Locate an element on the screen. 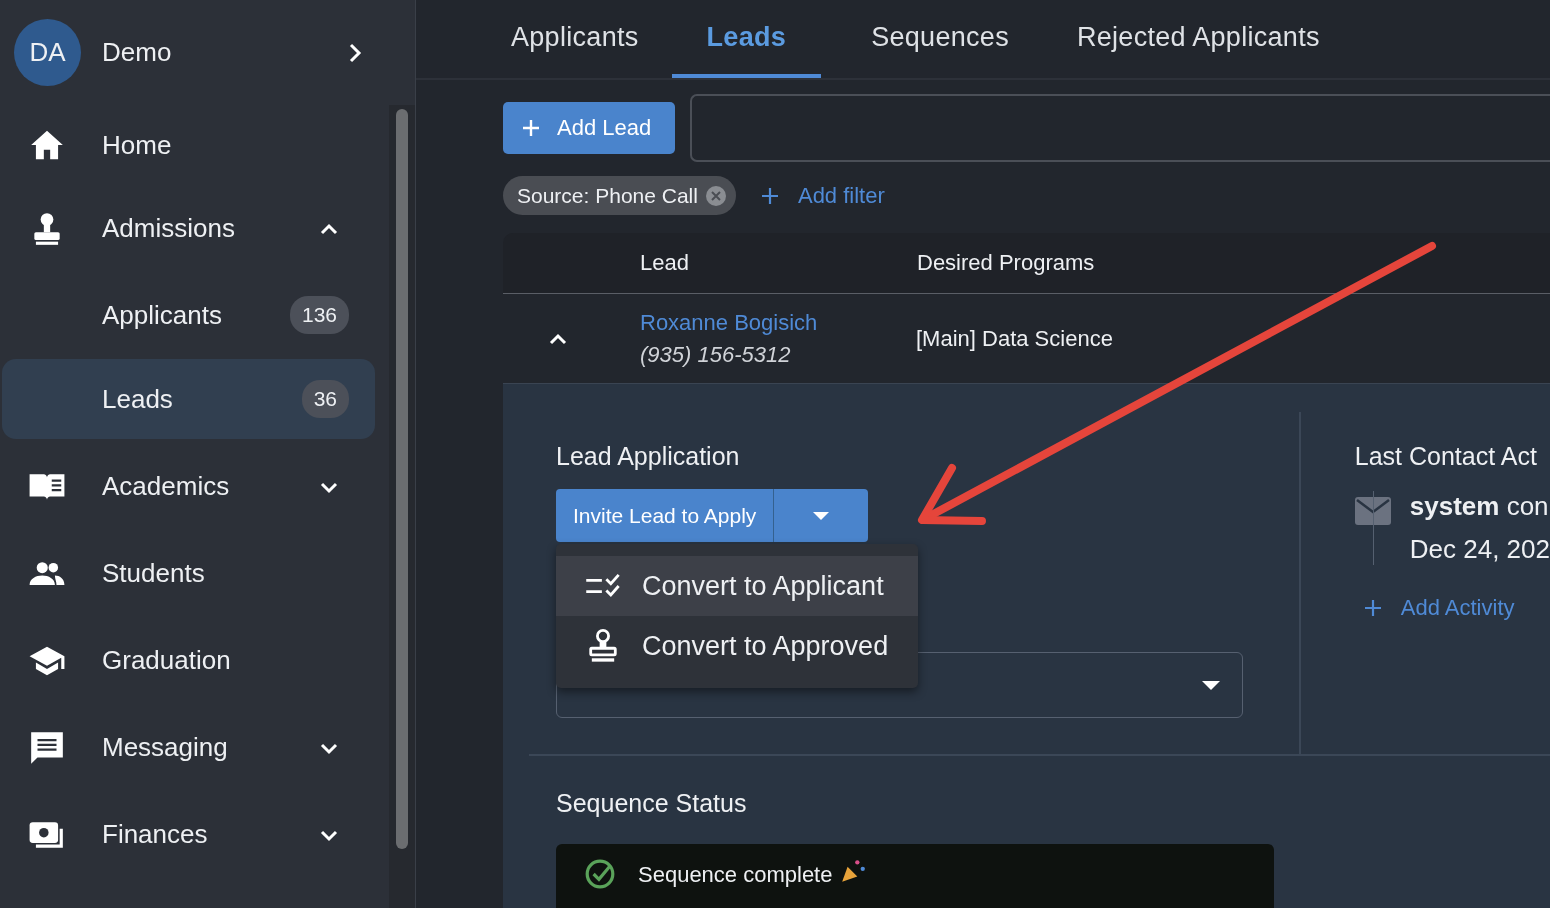 This screenshot has height=908, width=1550. activity-date: Dec 24, 202 is located at coordinates (1479, 549).